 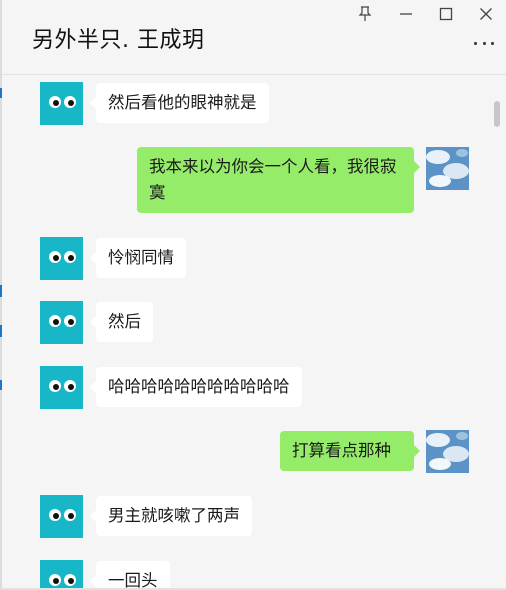 I want to click on message-bubble: 男主就咳嗽了两声, so click(x=171, y=516).